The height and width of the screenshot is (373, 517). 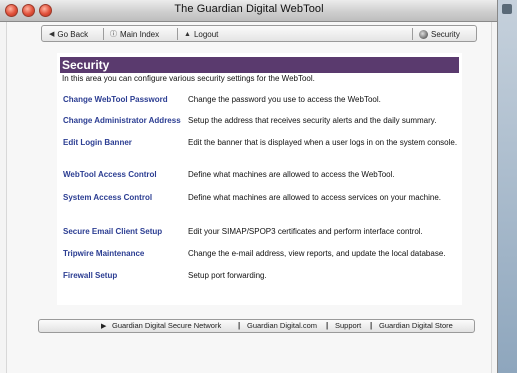 I want to click on firewall-setup-link: Firewall Setup, so click(x=90, y=275).